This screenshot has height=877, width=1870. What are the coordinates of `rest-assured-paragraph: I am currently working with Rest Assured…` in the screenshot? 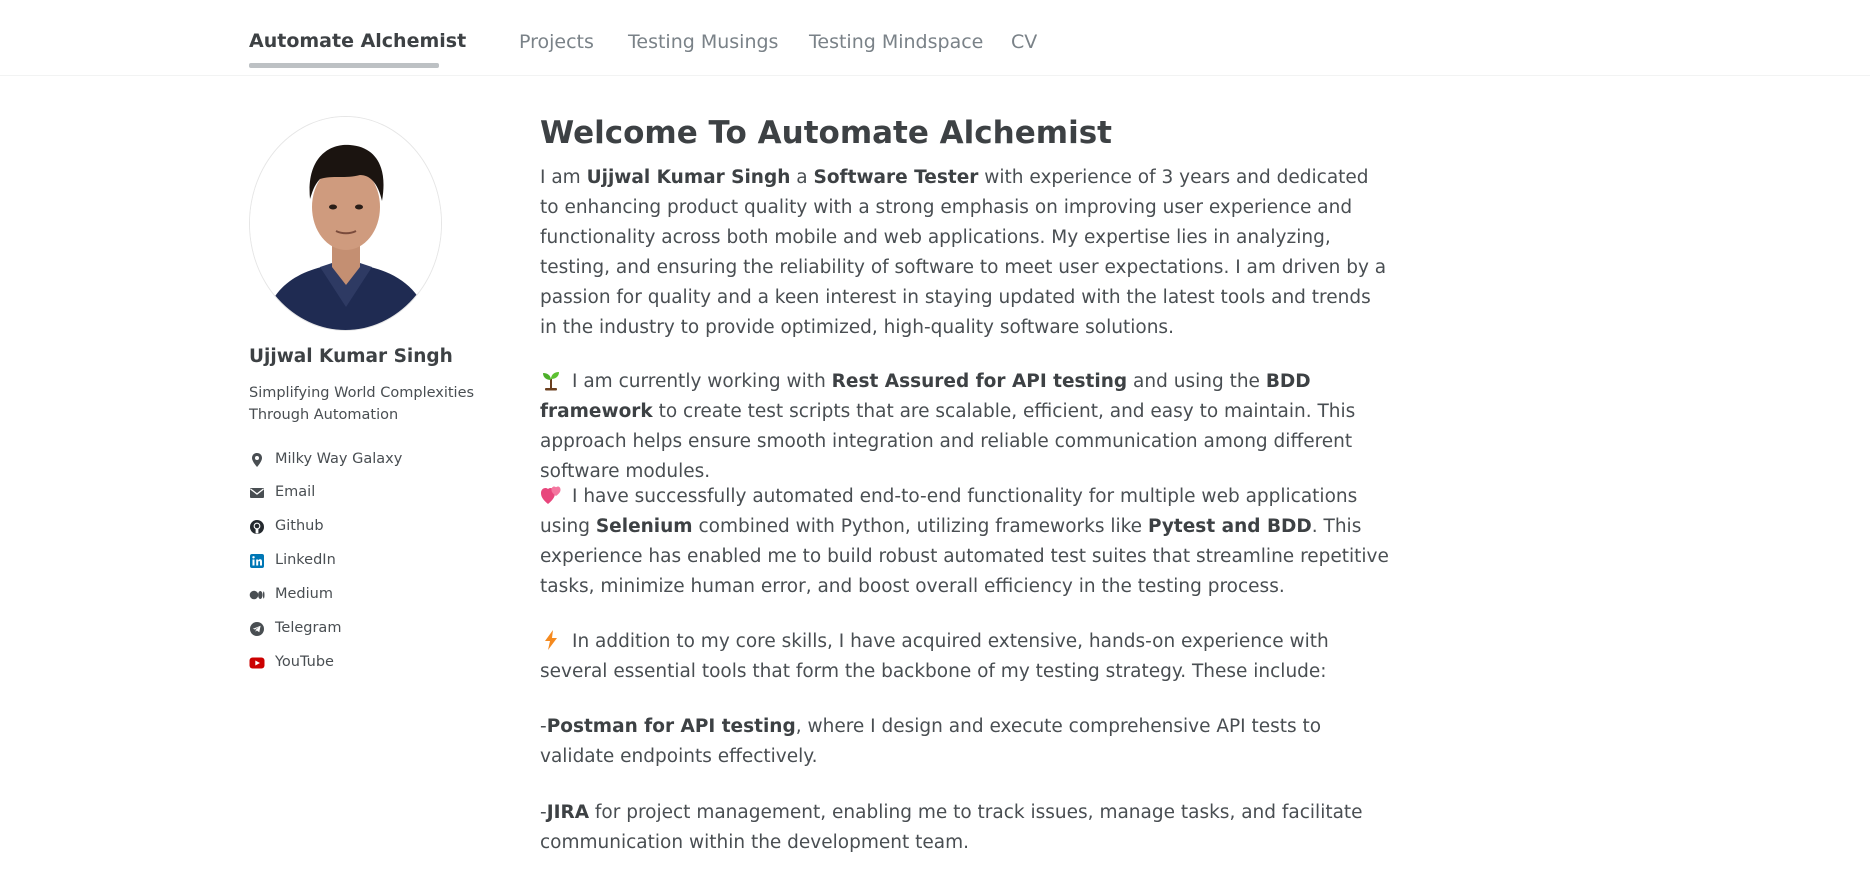 It's located at (948, 426).